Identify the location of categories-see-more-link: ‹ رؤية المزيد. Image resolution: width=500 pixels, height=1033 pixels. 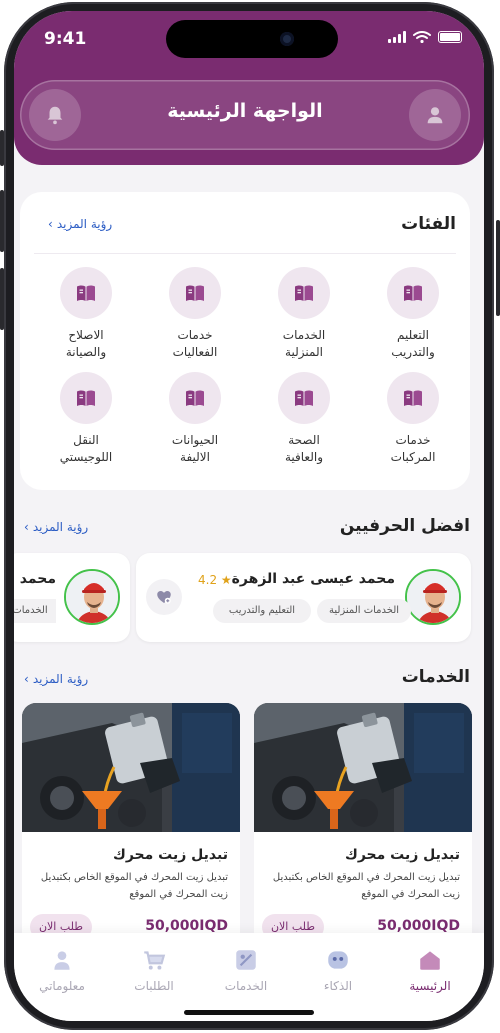
(80, 224).